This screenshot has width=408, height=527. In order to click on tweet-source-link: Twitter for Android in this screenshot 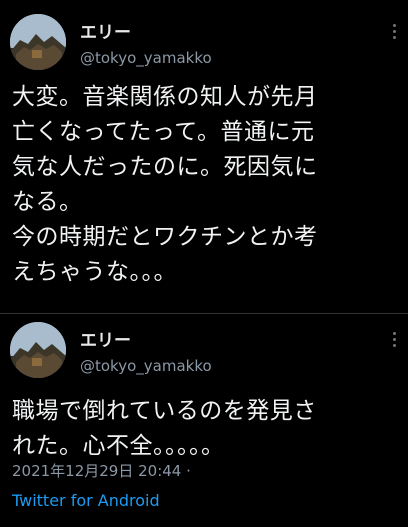, I will do `click(86, 500)`.